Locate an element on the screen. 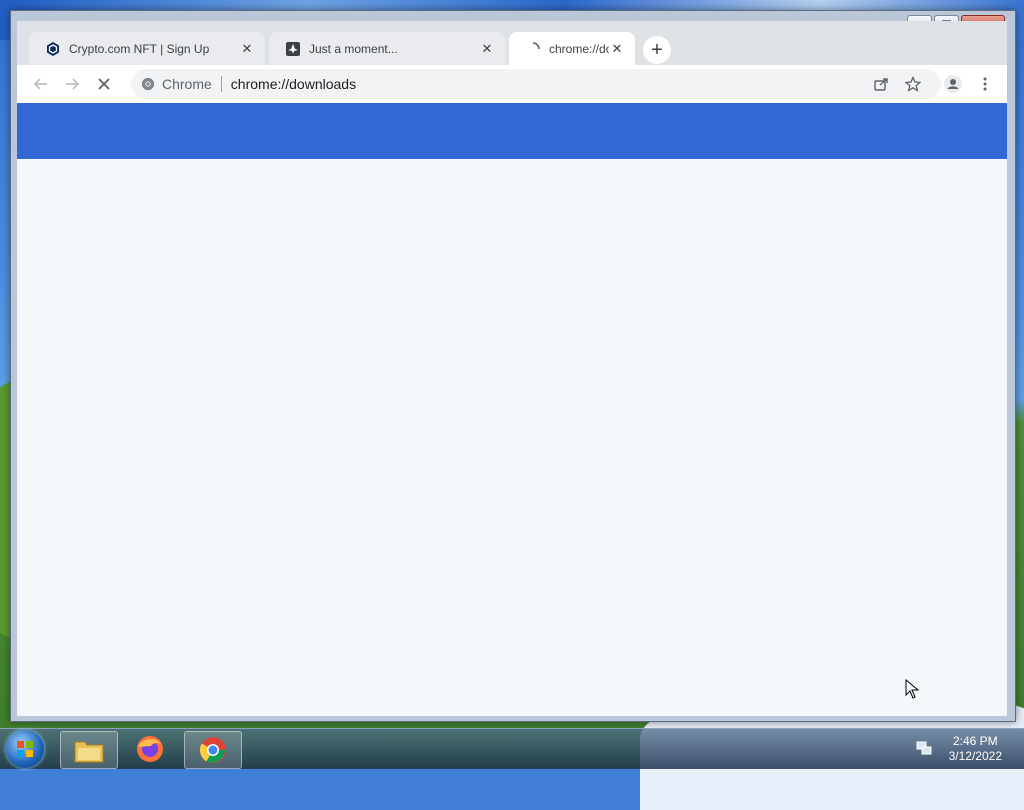 This screenshot has height=810, width=1024. star-icon is located at coordinates (913, 84).